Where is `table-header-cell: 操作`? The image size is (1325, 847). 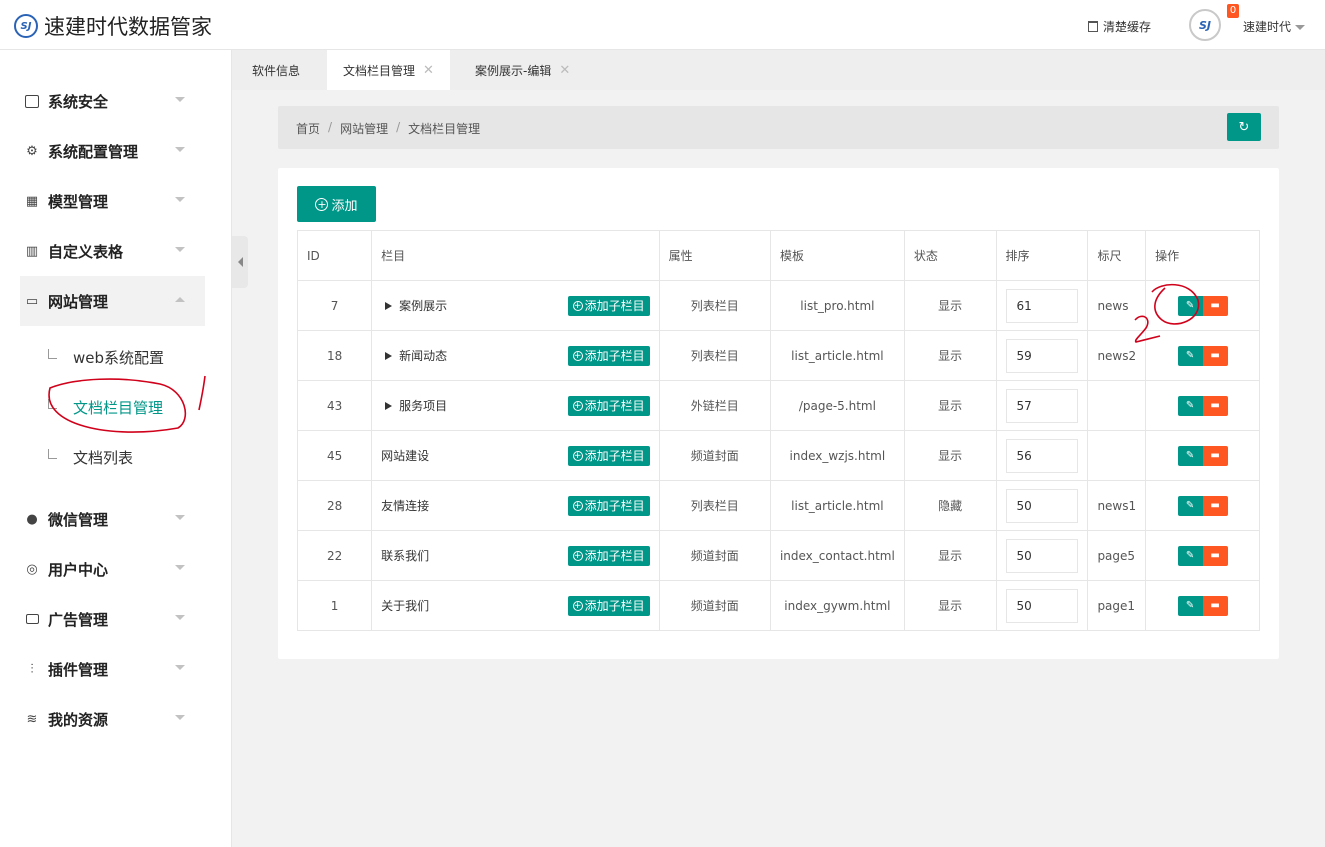 table-header-cell: 操作 is located at coordinates (1202, 255).